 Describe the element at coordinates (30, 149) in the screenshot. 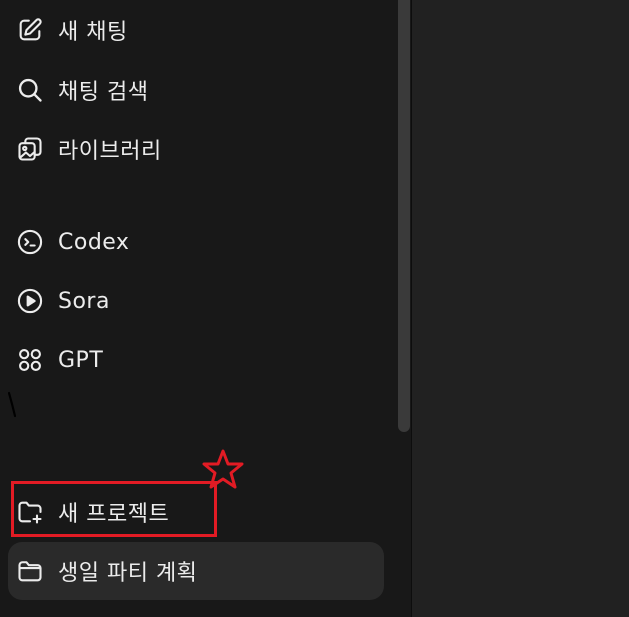

I see `library-icon` at that location.